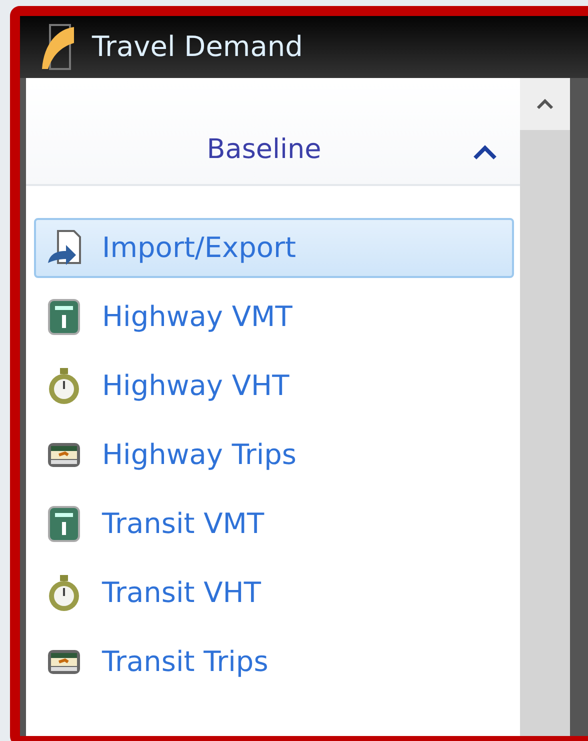 The width and height of the screenshot is (588, 741). I want to click on nav-item: Import/Export, so click(274, 248).